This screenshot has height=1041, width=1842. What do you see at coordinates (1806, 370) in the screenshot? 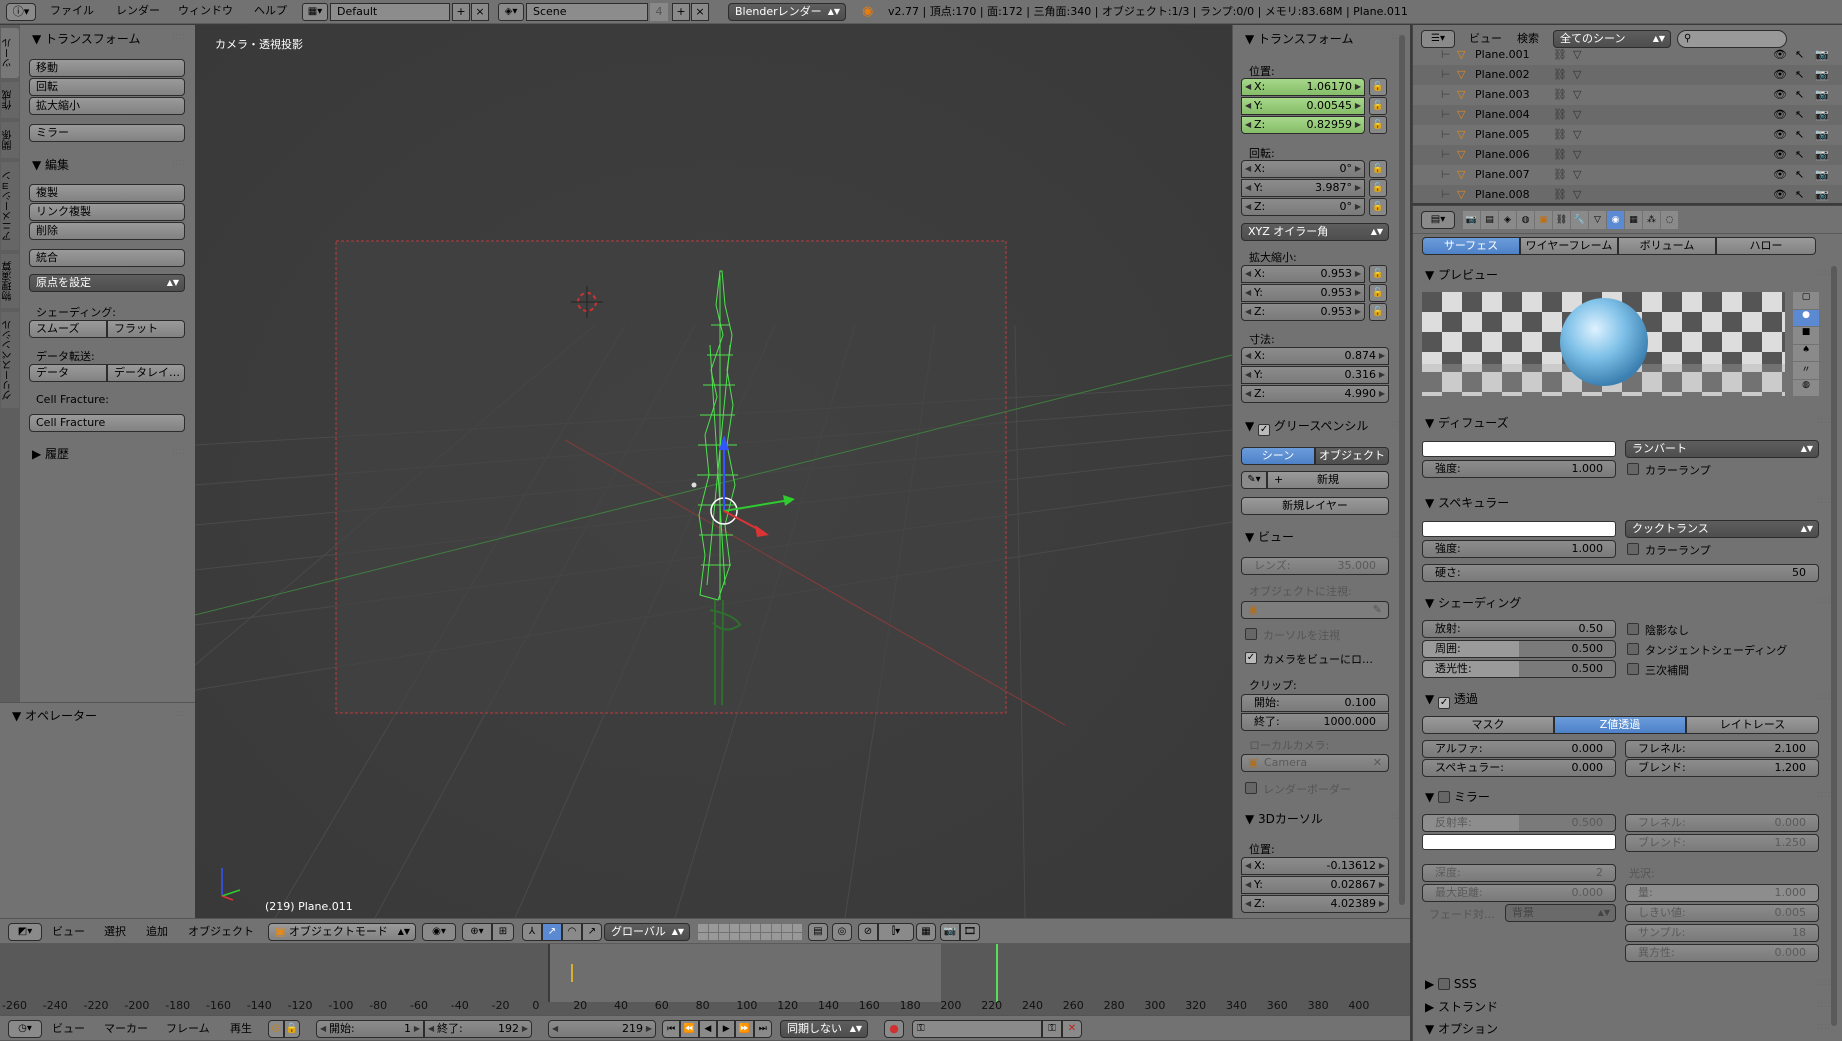
I see `preview-hair-icon: 〃` at bounding box center [1806, 370].